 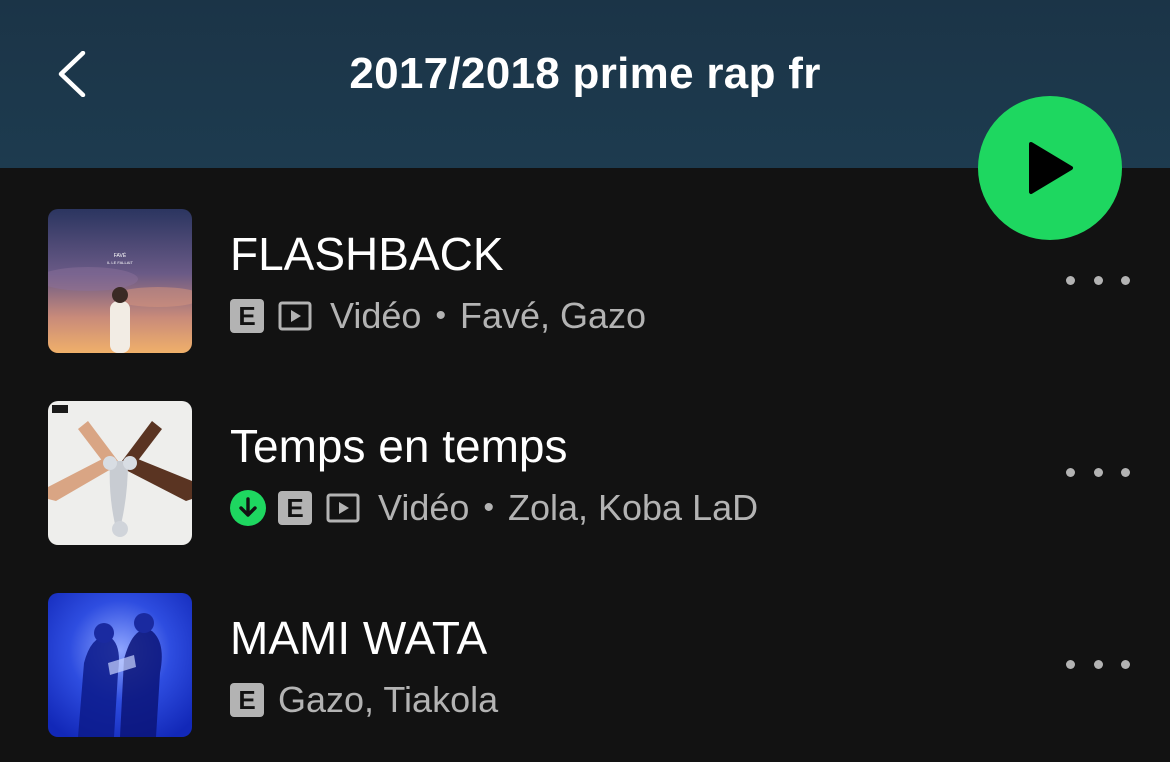 What do you see at coordinates (399, 446) in the screenshot?
I see `track-title: Temps en temps` at bounding box center [399, 446].